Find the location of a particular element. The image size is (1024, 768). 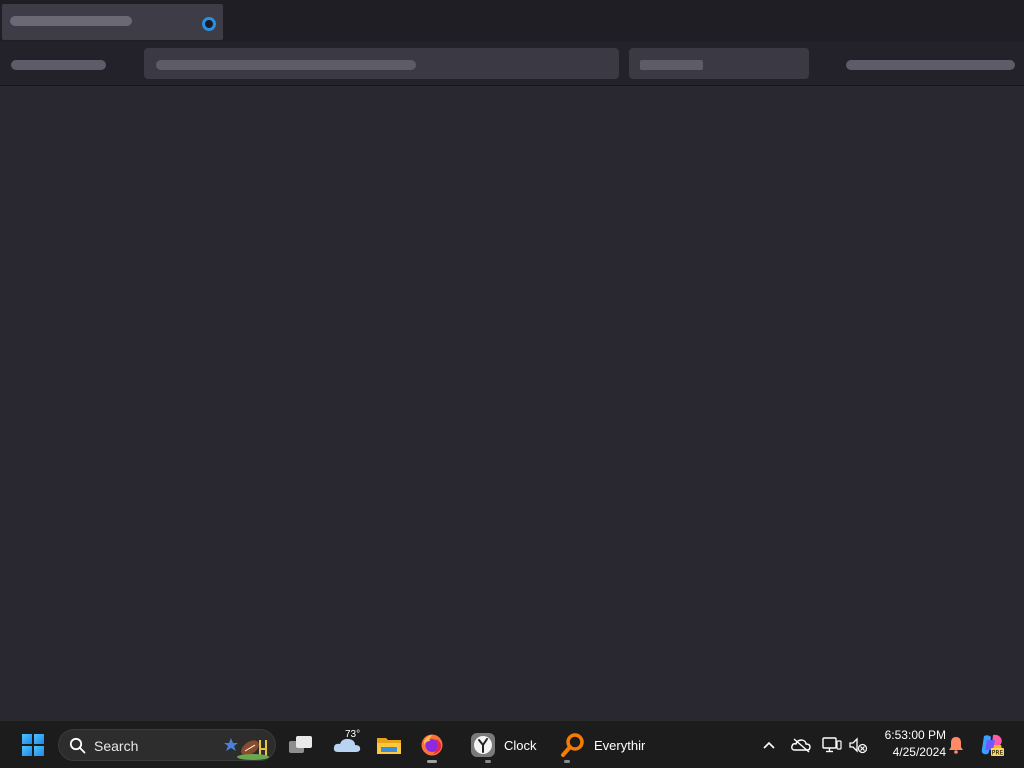

copilot-icon: PRE is located at coordinates (992, 745).